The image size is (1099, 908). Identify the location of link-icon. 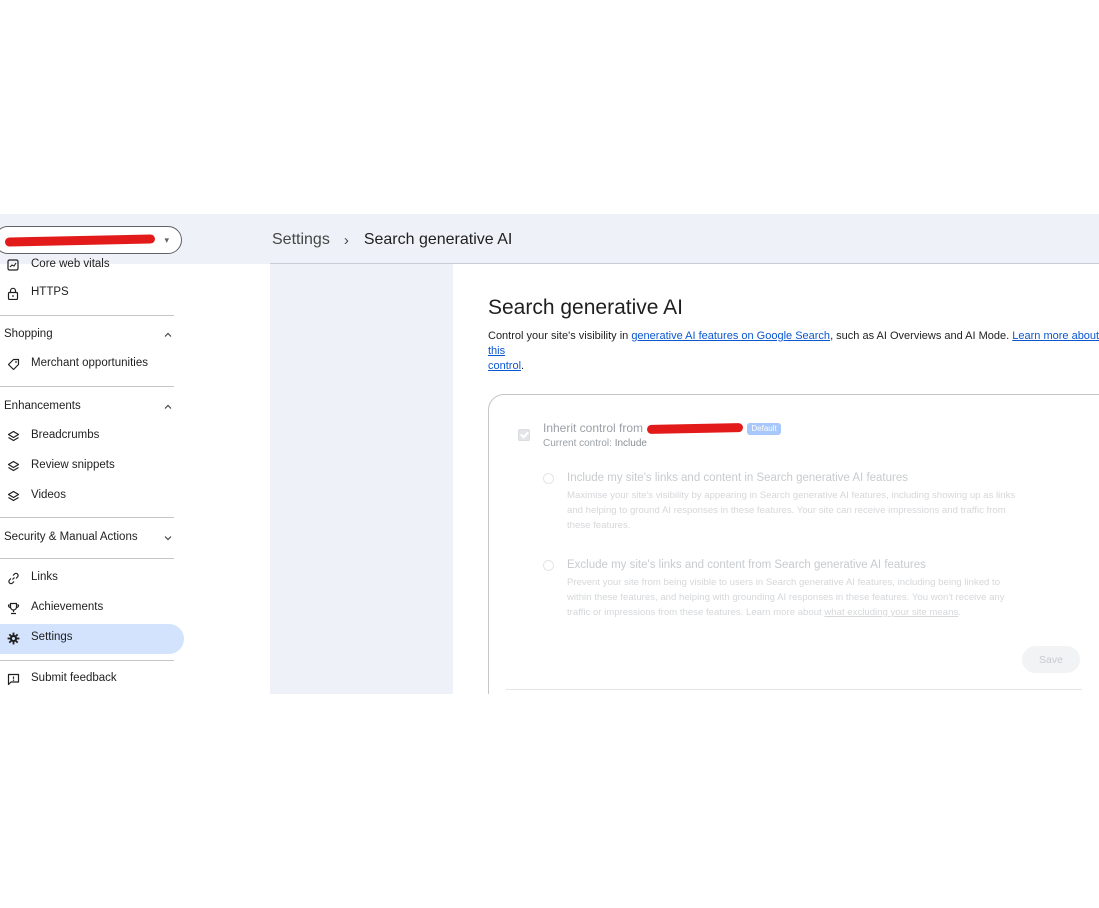
(13, 578).